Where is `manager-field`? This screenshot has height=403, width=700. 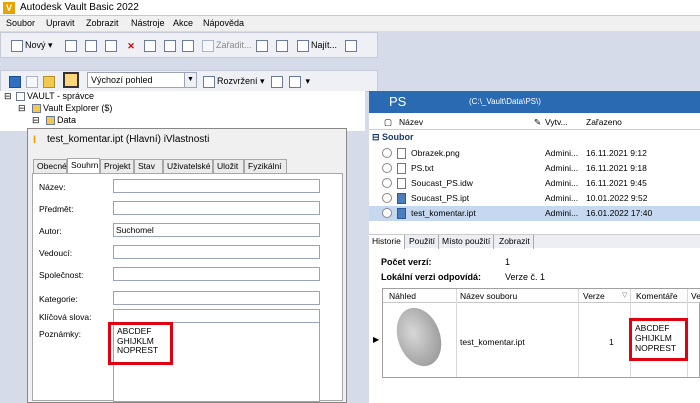
manager-field is located at coordinates (216, 252).